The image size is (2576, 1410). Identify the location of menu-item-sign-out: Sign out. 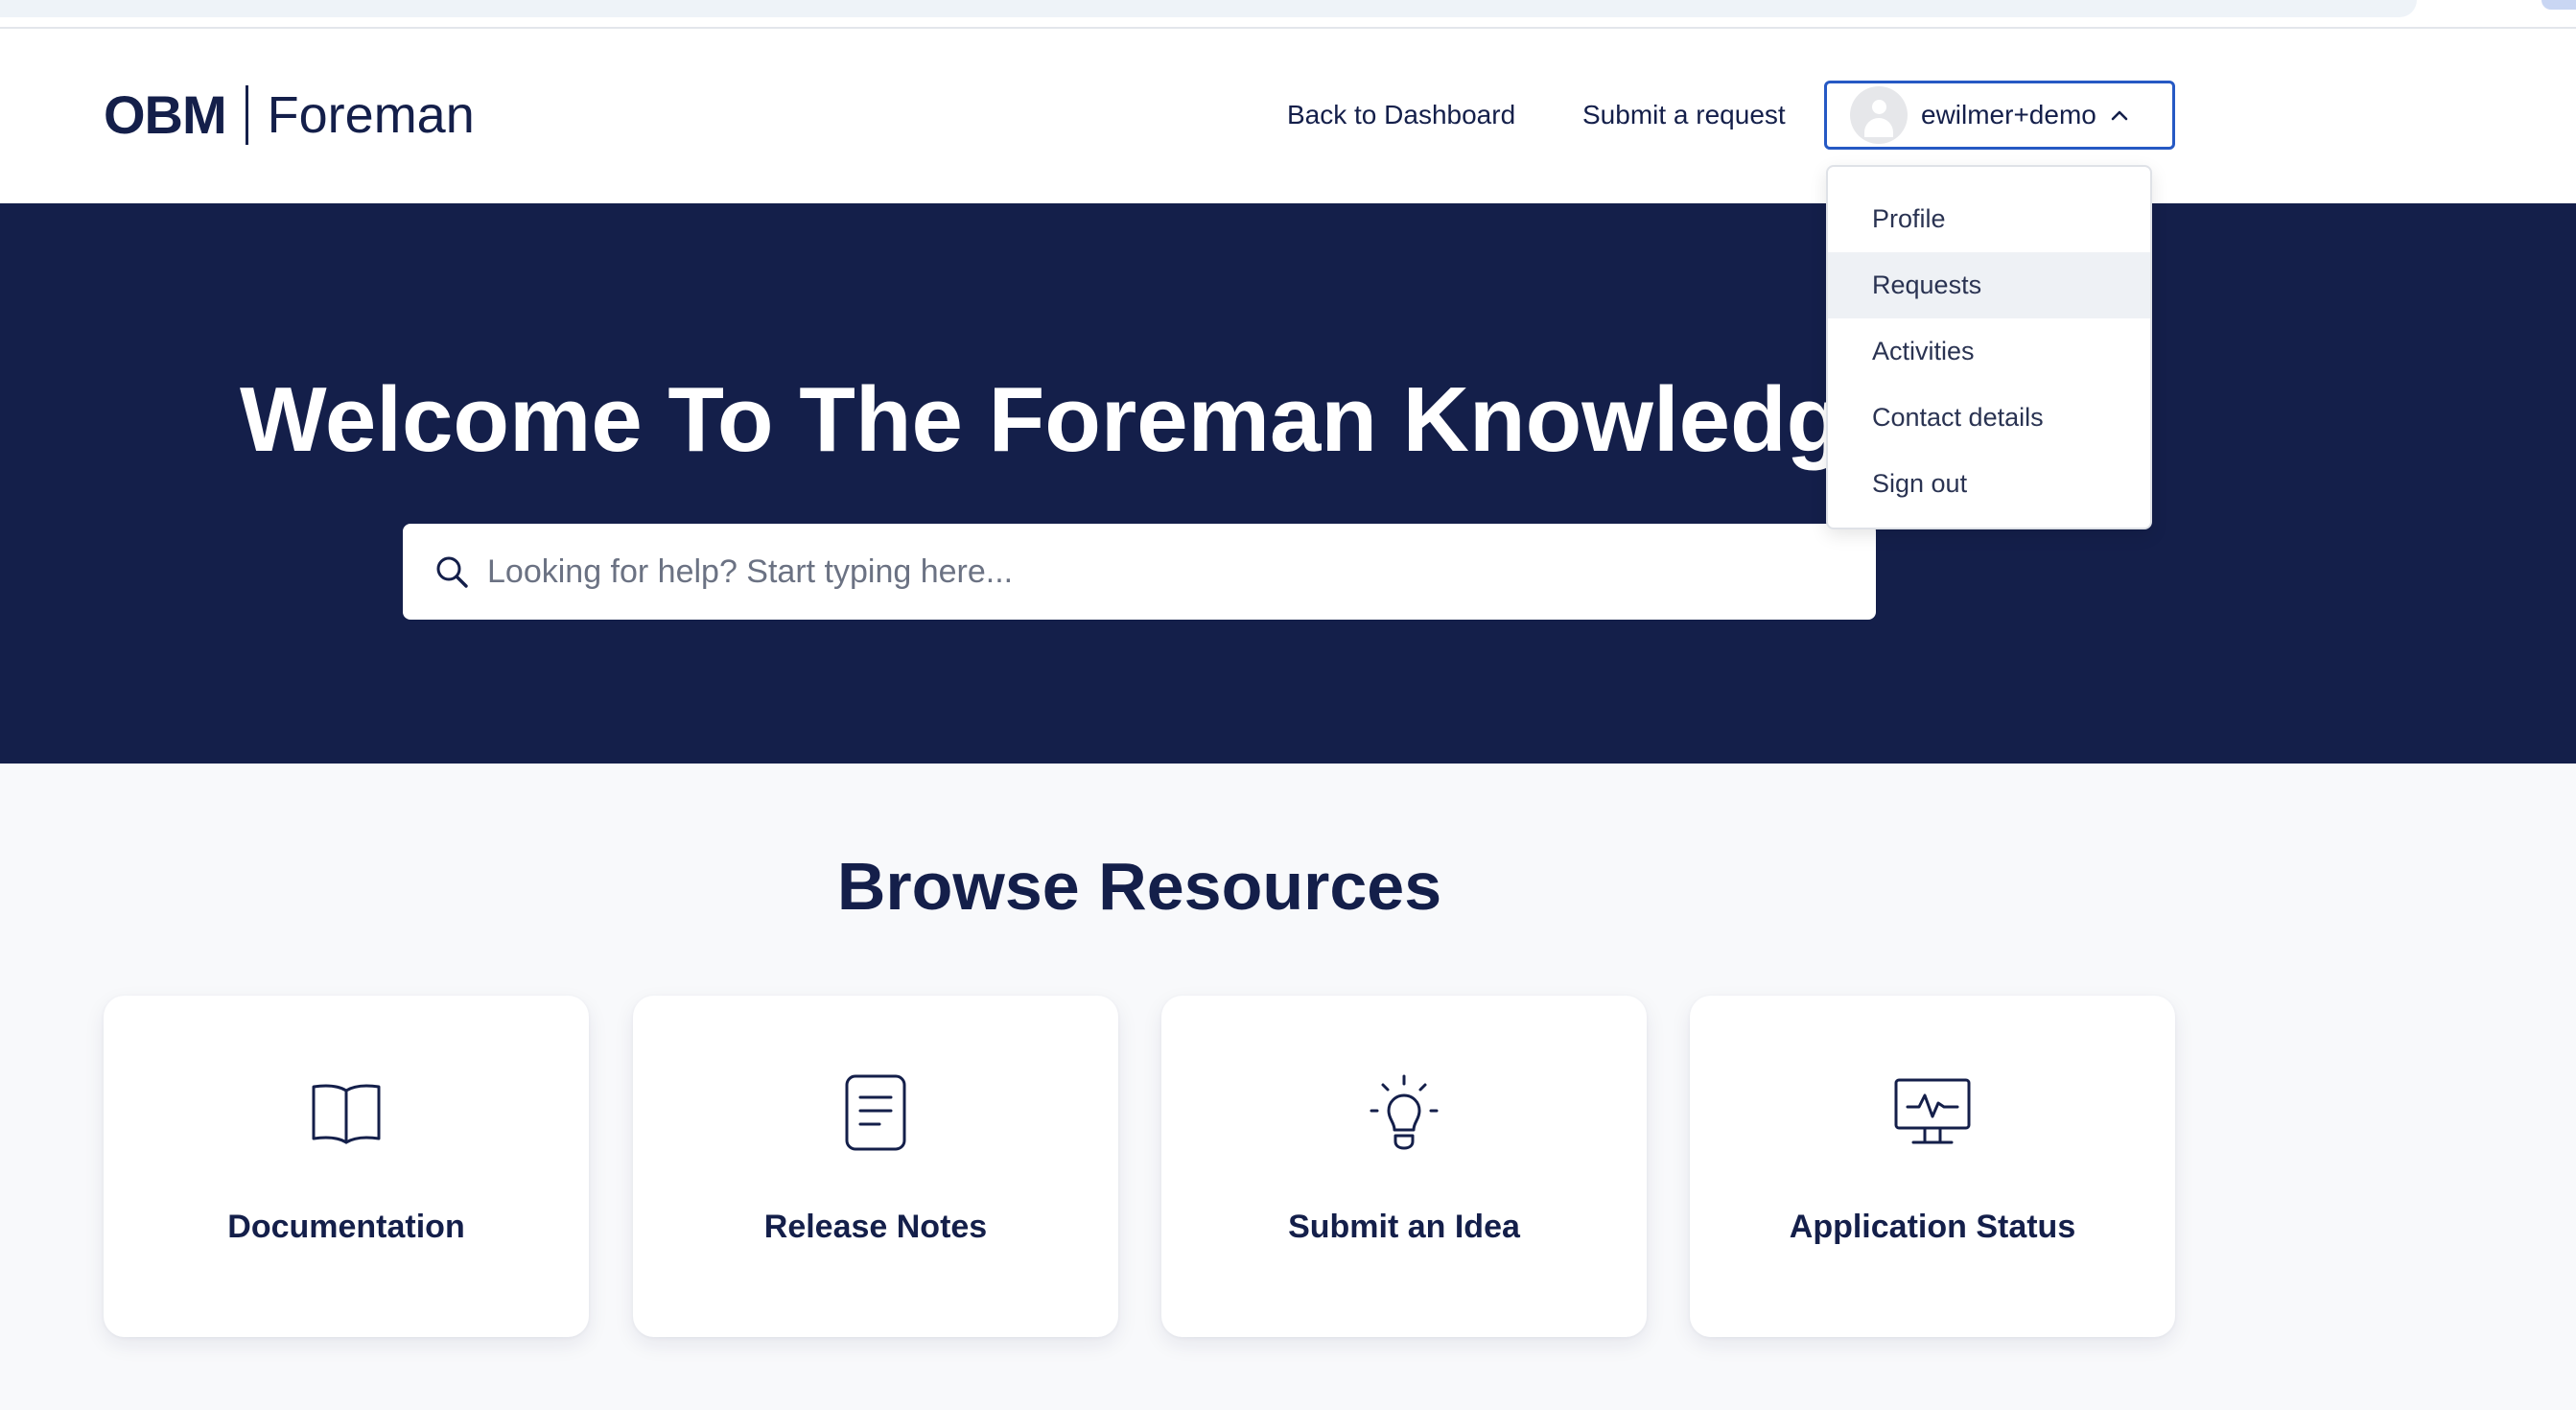
(1989, 484).